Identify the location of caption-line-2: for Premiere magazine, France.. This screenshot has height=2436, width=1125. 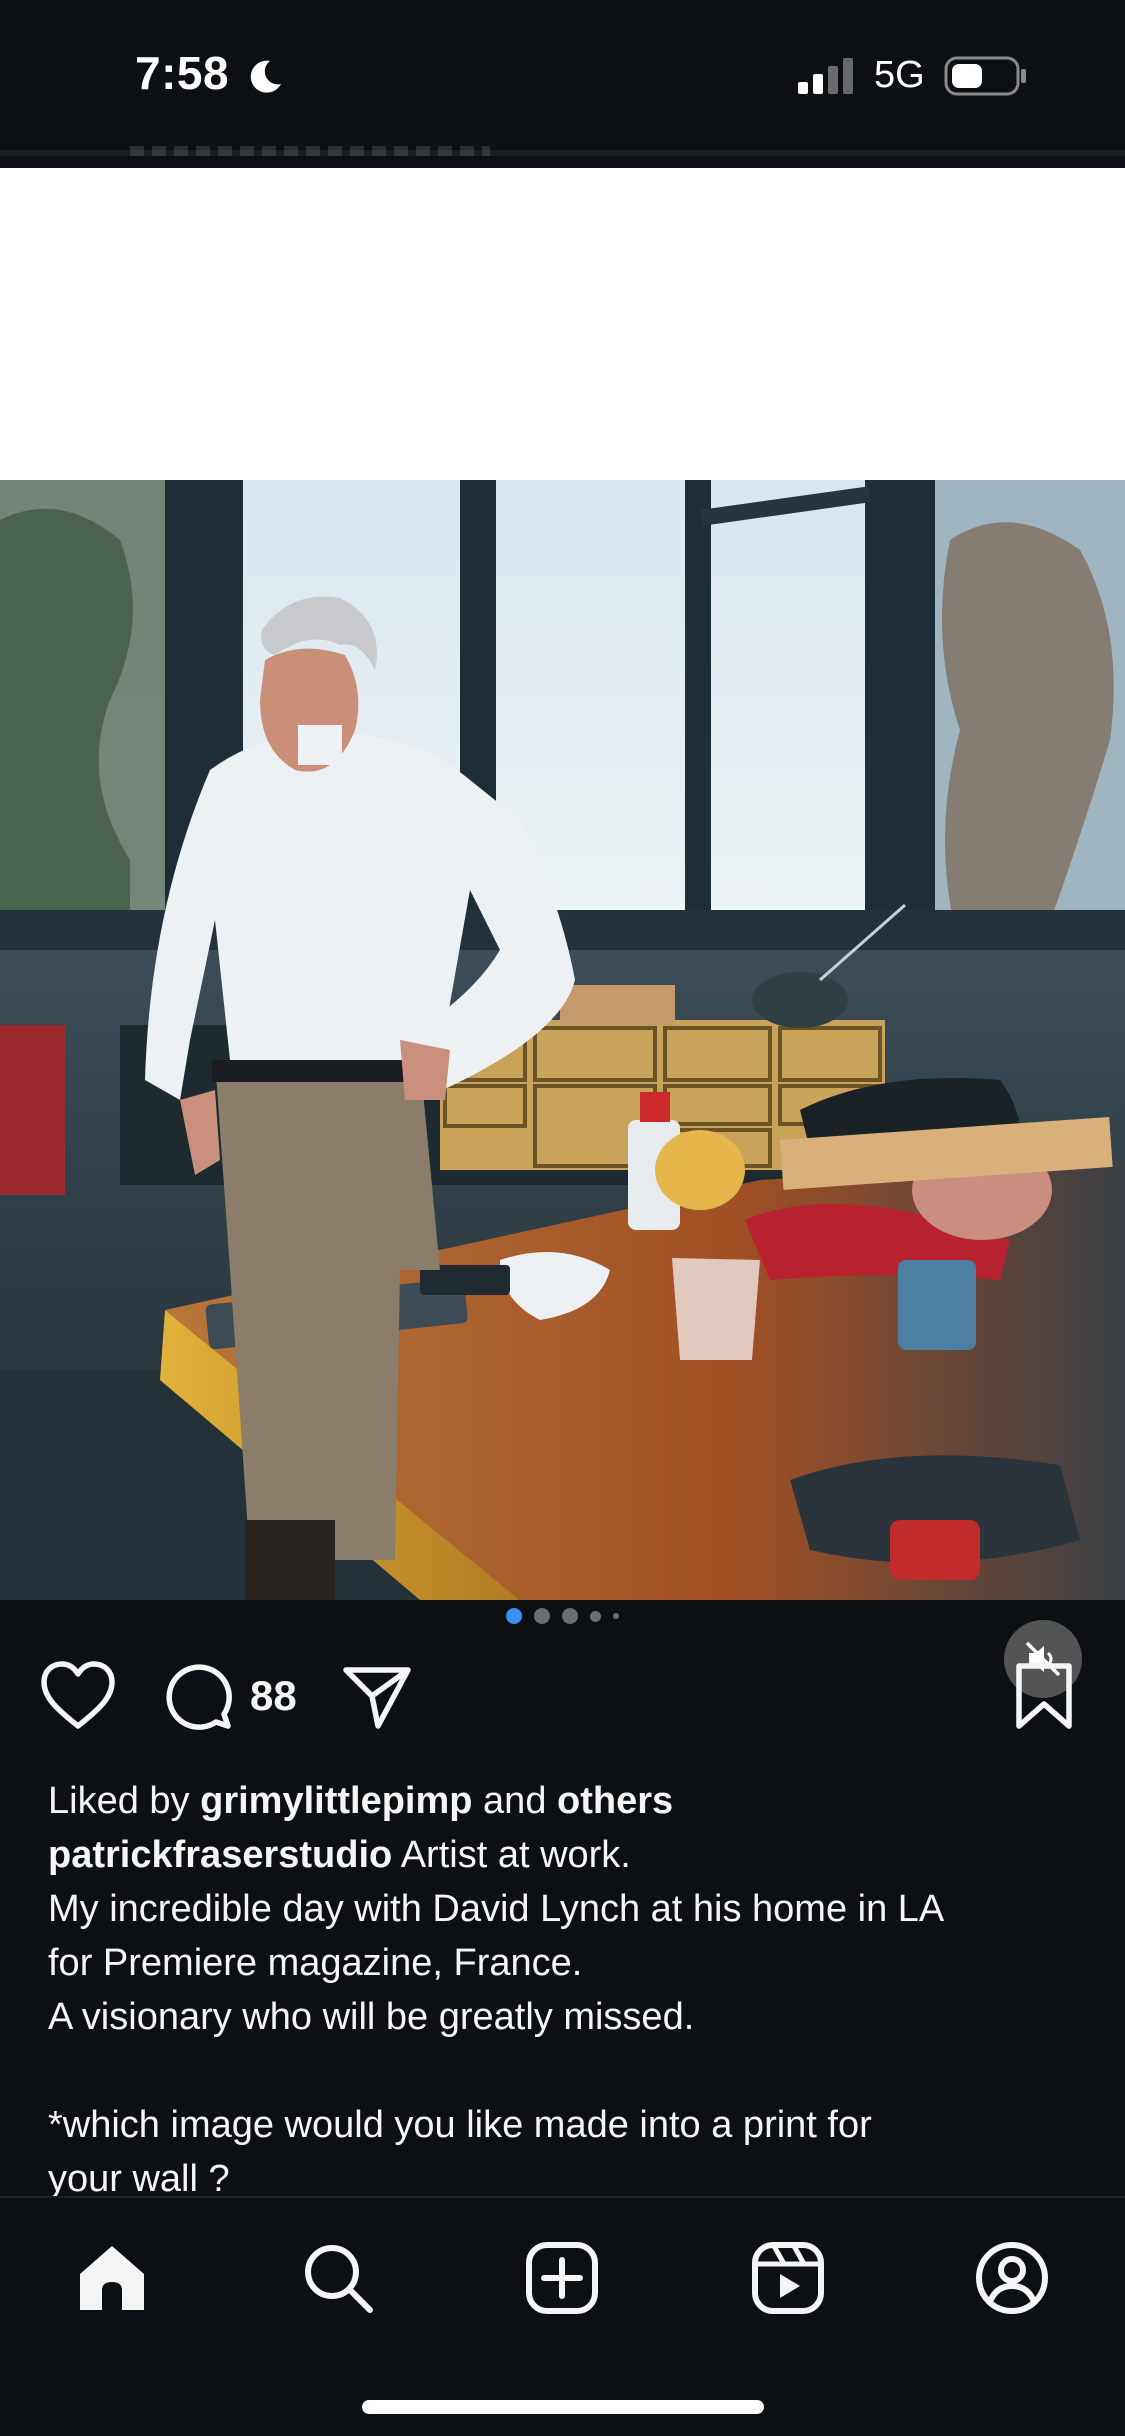
(315, 1963).